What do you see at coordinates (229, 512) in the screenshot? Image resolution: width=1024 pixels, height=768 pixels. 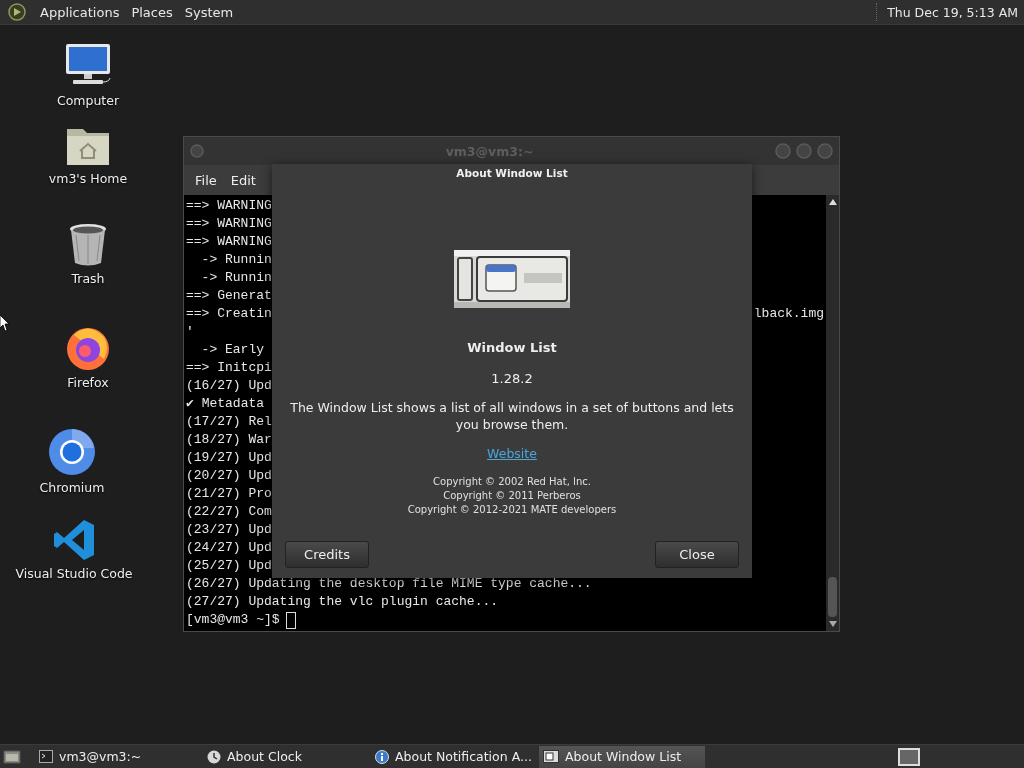 I see `terminal-line: (22/27) Com` at bounding box center [229, 512].